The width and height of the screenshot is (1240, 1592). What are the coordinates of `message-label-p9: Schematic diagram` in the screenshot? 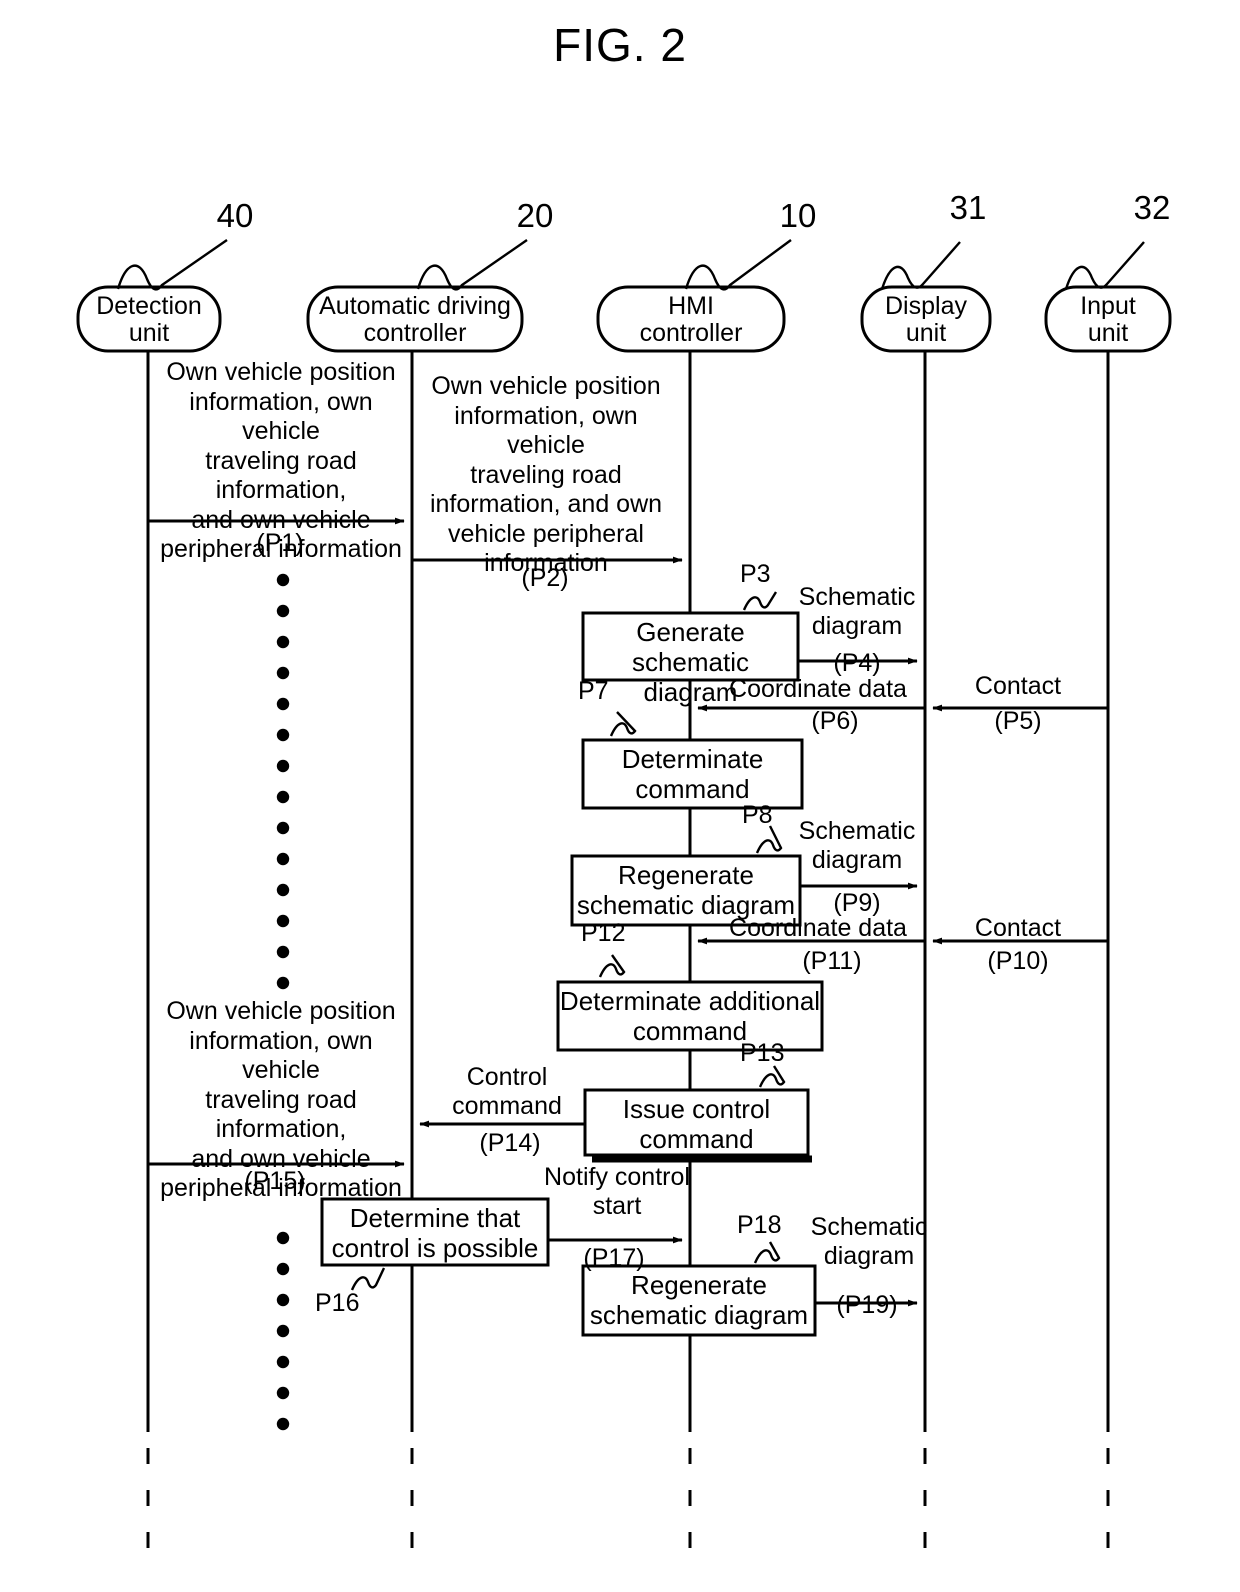 It's located at (857, 846).